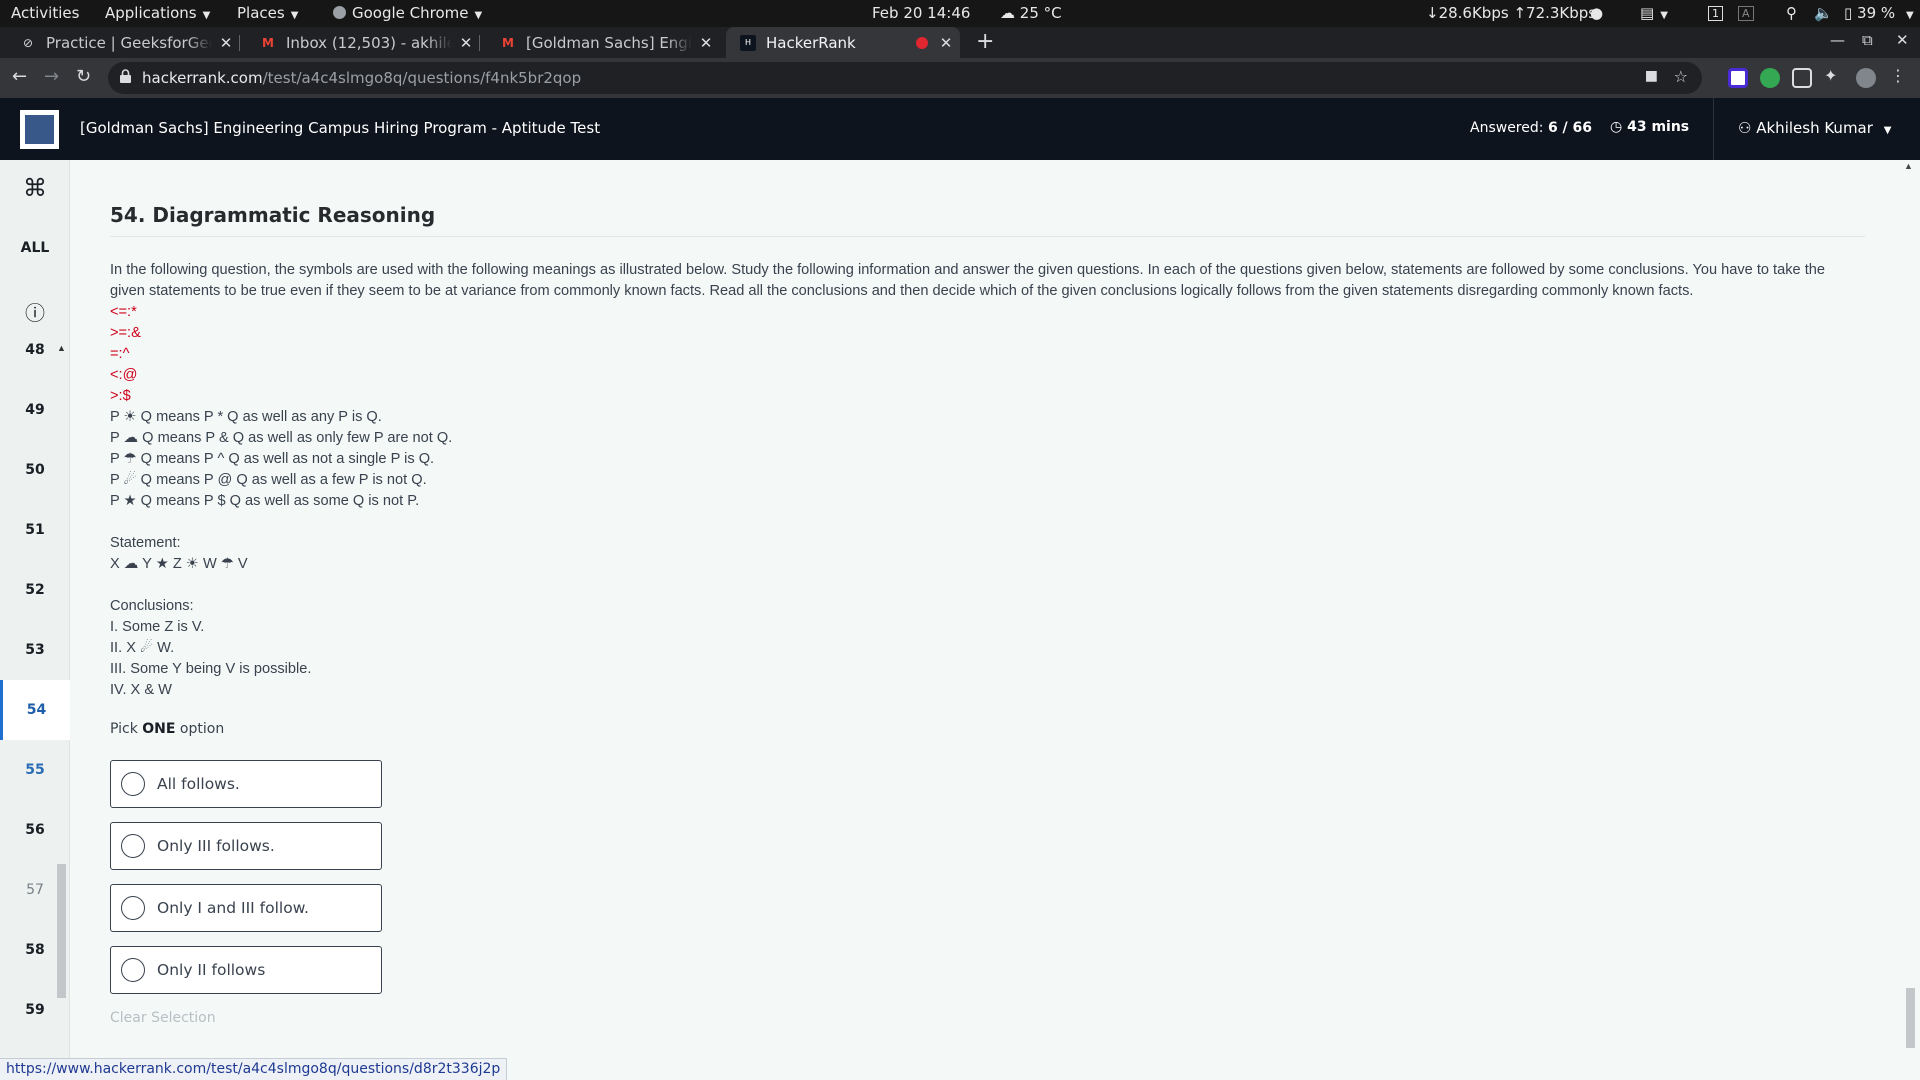 Image resolution: width=1920 pixels, height=1080 pixels. What do you see at coordinates (1802, 78) in the screenshot?
I see `extension-glasses-icon` at bounding box center [1802, 78].